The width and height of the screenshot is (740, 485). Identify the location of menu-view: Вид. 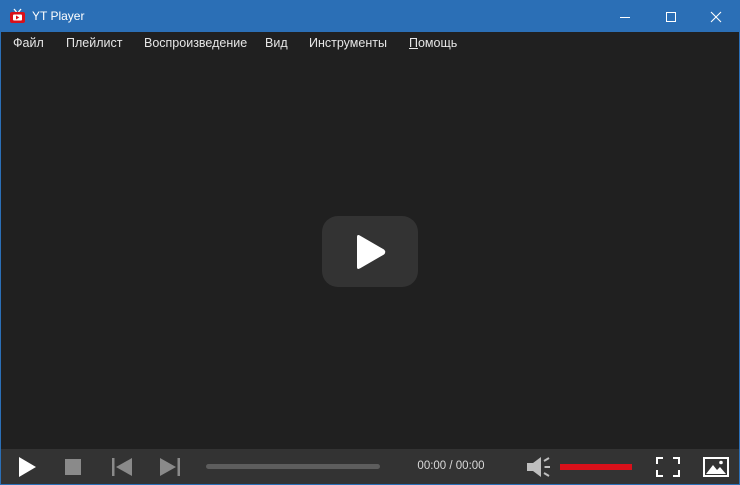
(276, 43).